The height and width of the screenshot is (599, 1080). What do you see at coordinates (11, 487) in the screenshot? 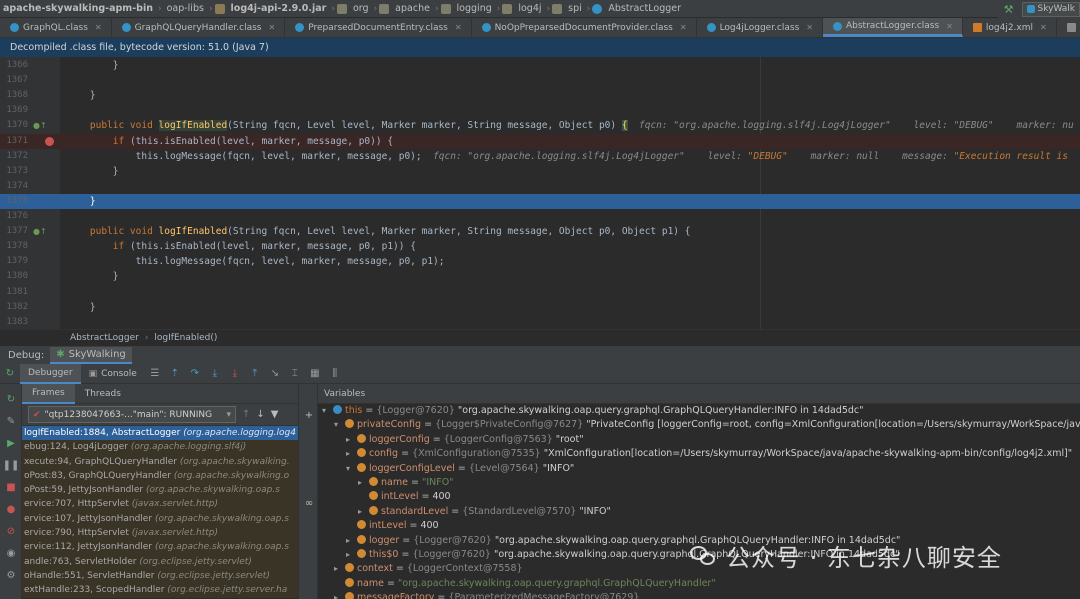
I see `stop-icon: ■` at bounding box center [11, 487].